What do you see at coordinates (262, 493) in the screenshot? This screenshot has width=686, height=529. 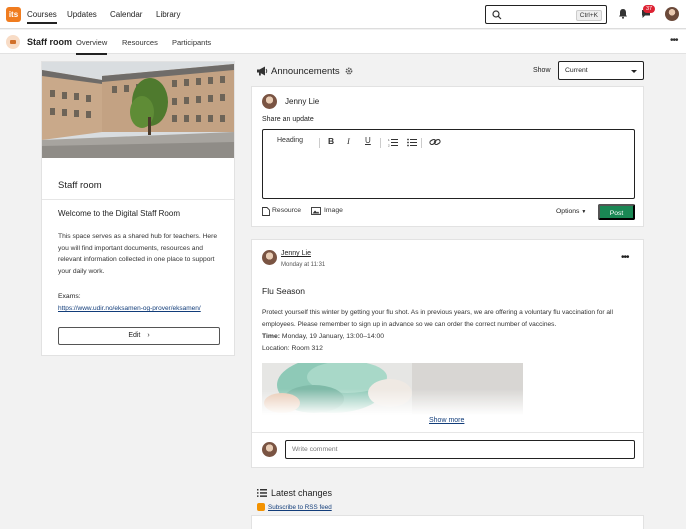 I see `list-icon` at bounding box center [262, 493].